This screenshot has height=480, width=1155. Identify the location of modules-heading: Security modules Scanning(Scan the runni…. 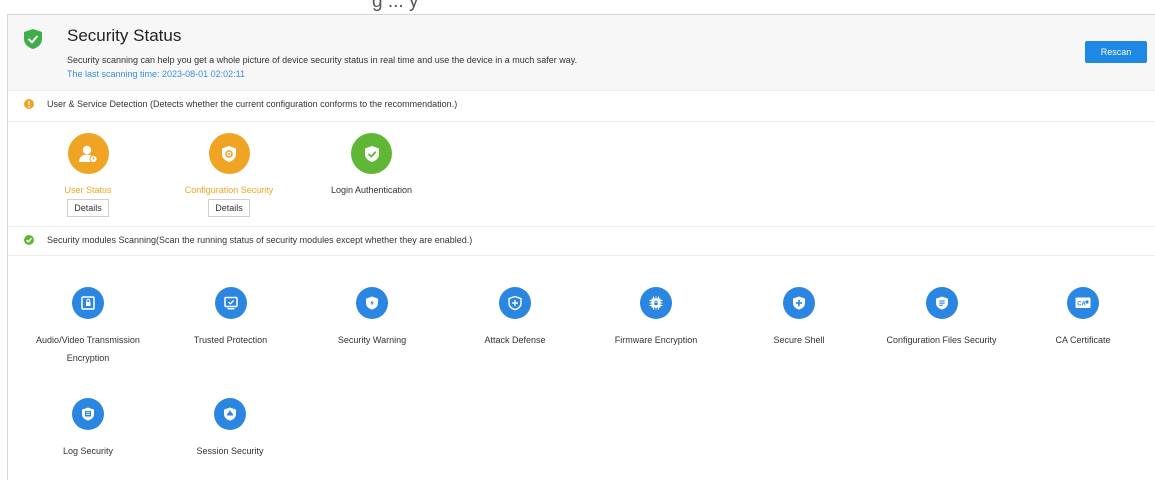
(248, 240).